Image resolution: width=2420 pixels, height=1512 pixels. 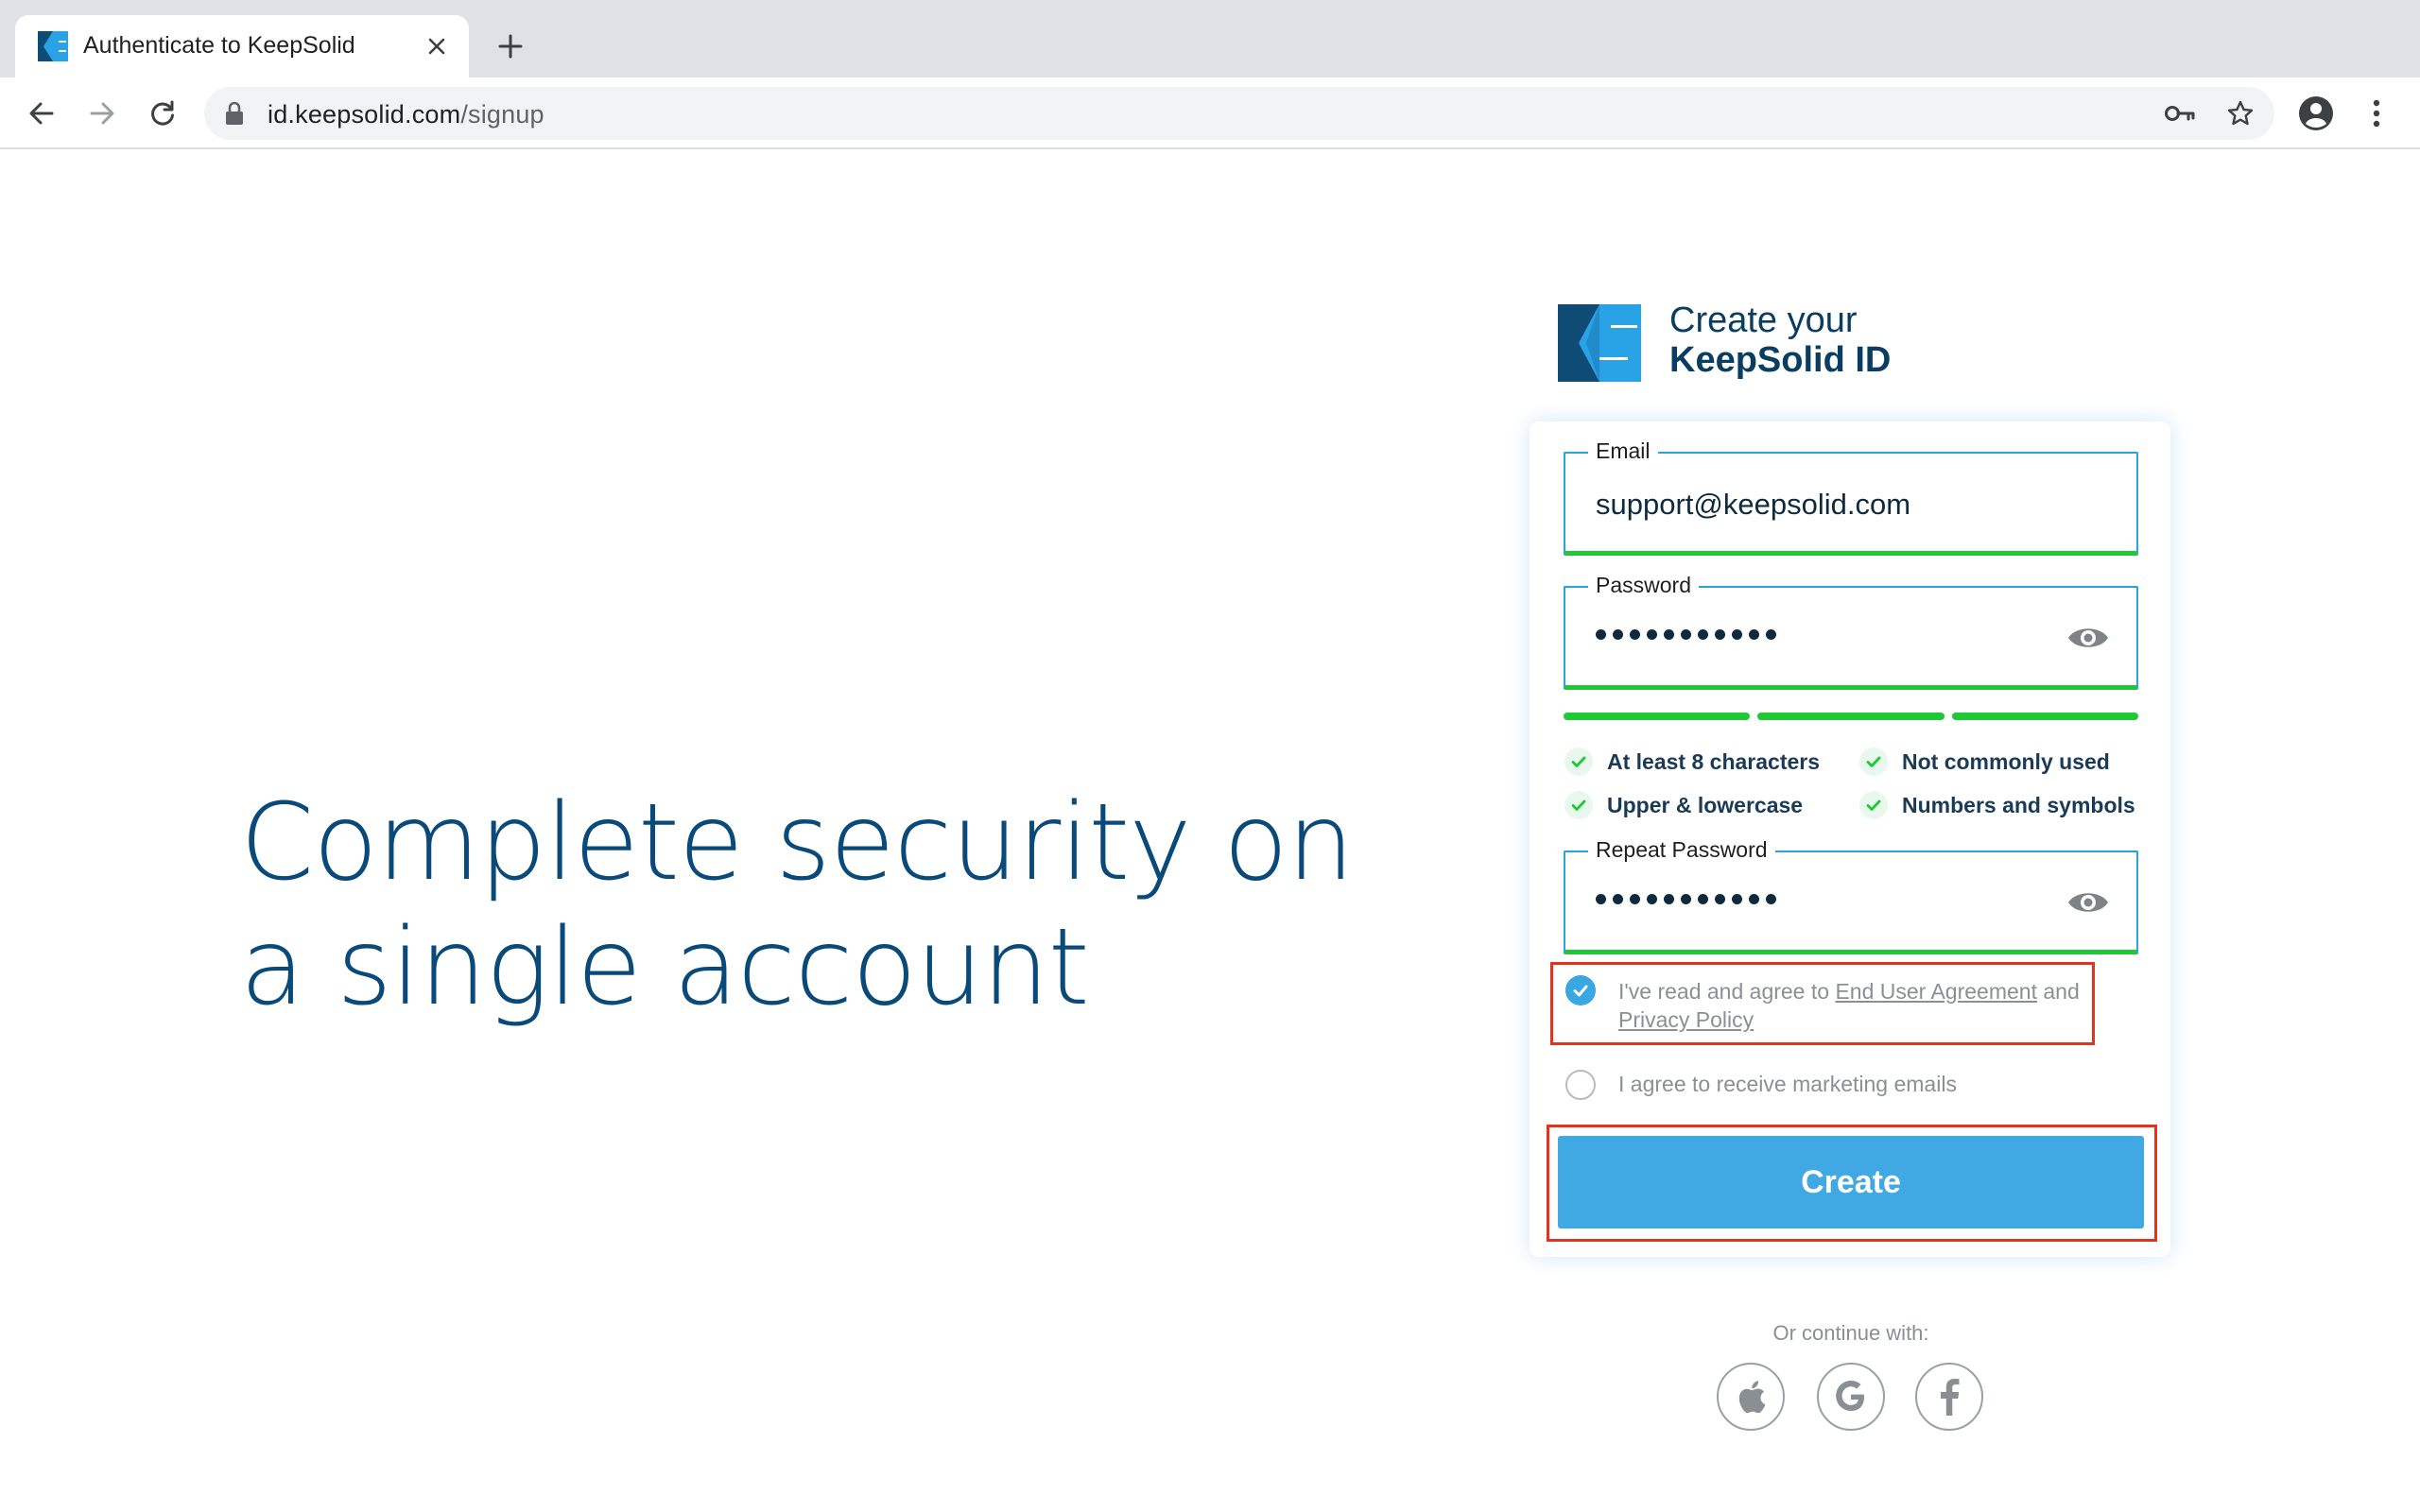 I want to click on browser-tab: Authenticate to KeepSolid, so click(x=242, y=46).